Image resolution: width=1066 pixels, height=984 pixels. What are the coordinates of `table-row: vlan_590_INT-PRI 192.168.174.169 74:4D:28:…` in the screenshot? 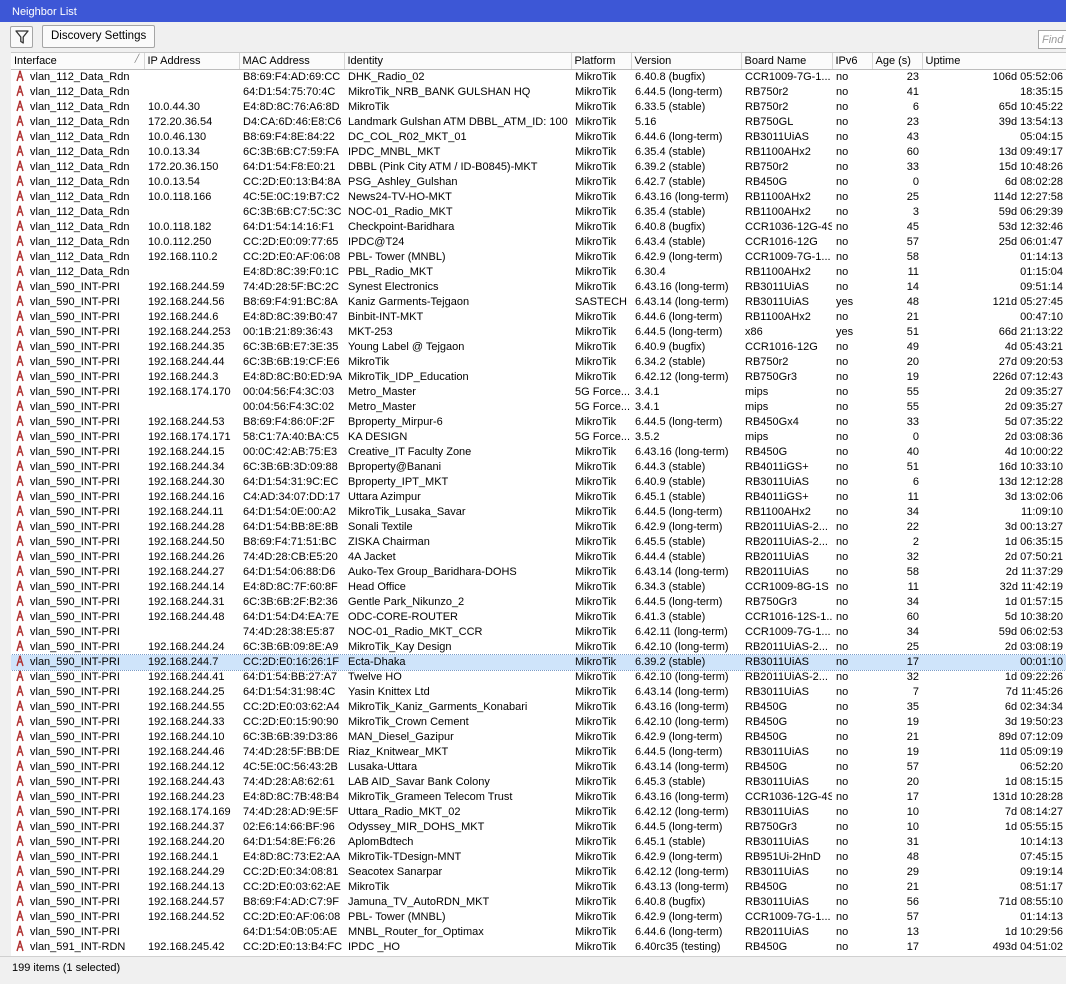 It's located at (538, 812).